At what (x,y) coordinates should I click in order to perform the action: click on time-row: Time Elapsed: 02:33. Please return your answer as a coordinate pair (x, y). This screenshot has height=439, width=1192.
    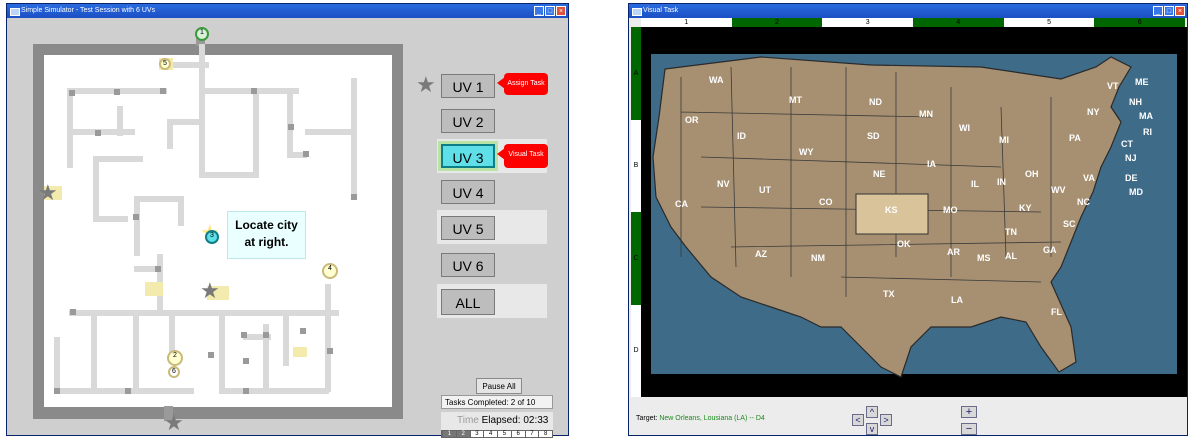
    Looking at the image, I should click on (497, 421).